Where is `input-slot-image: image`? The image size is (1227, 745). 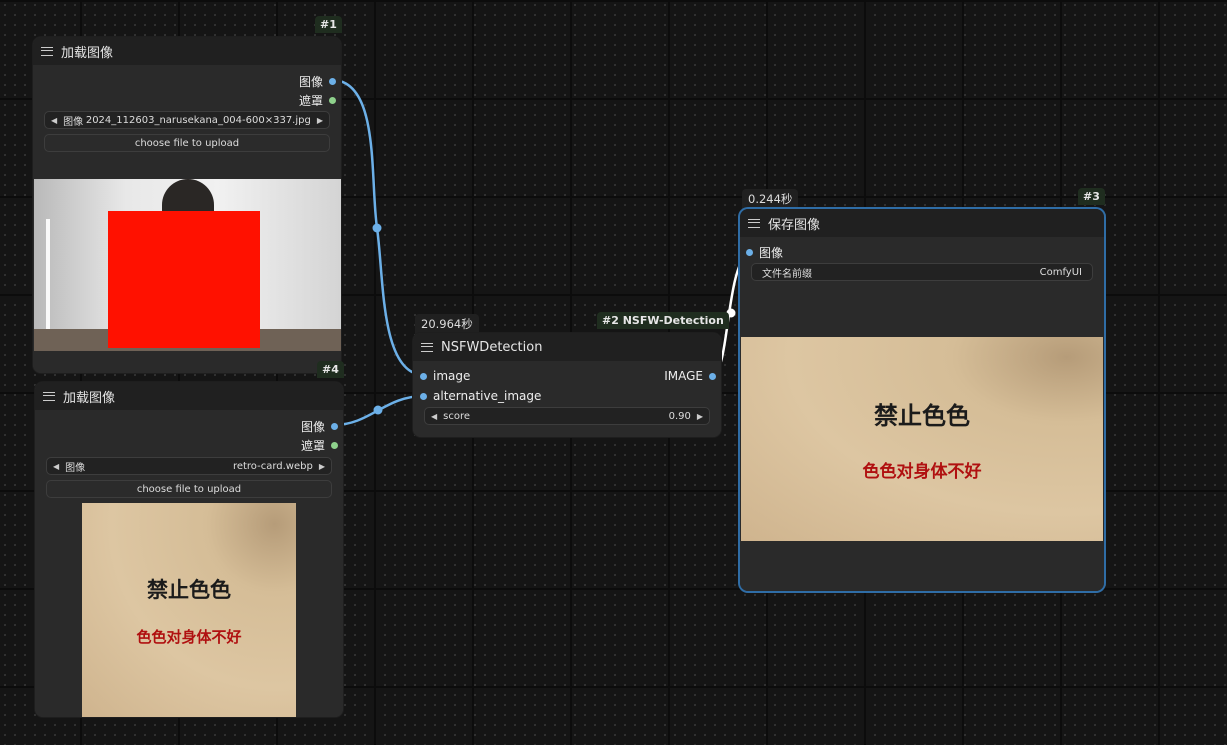
input-slot-image: image is located at coordinates (445, 376).